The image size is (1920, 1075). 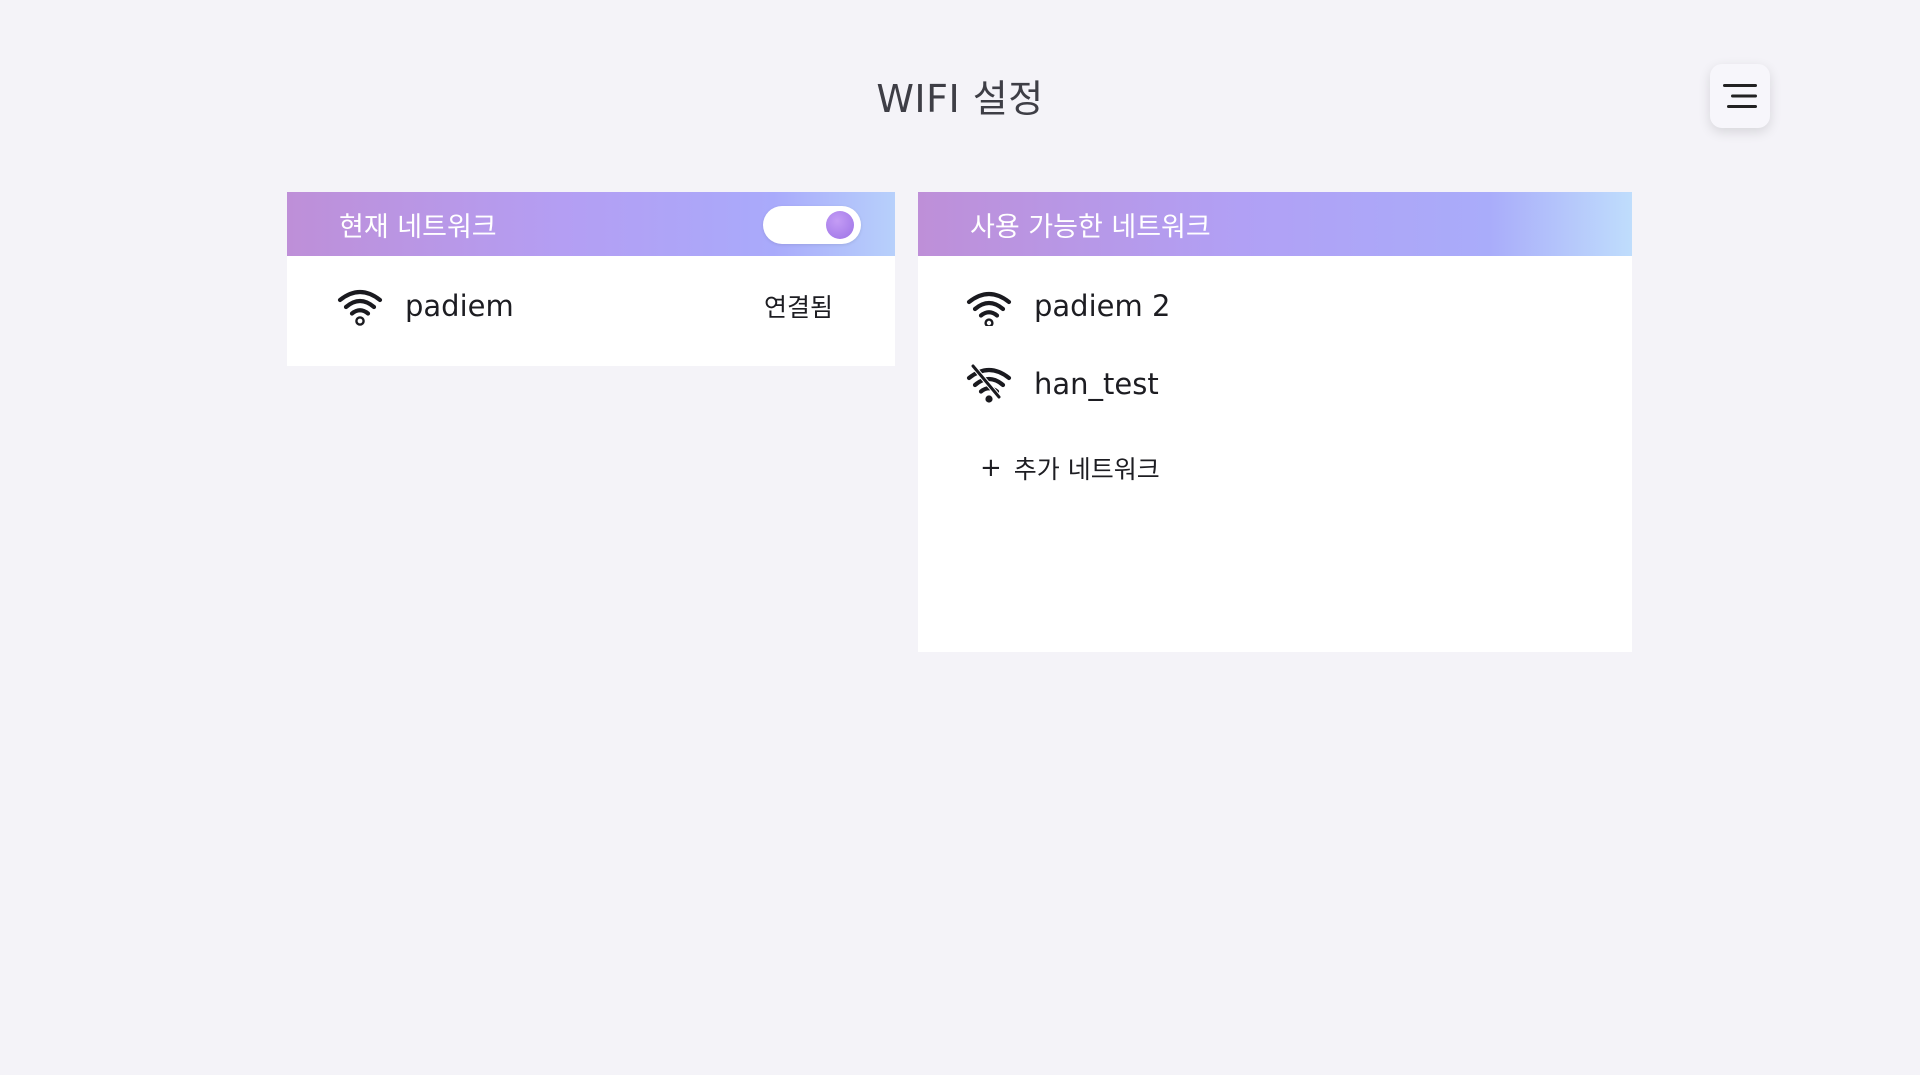 I want to click on available-network-item: han_test, so click(x=1062, y=384).